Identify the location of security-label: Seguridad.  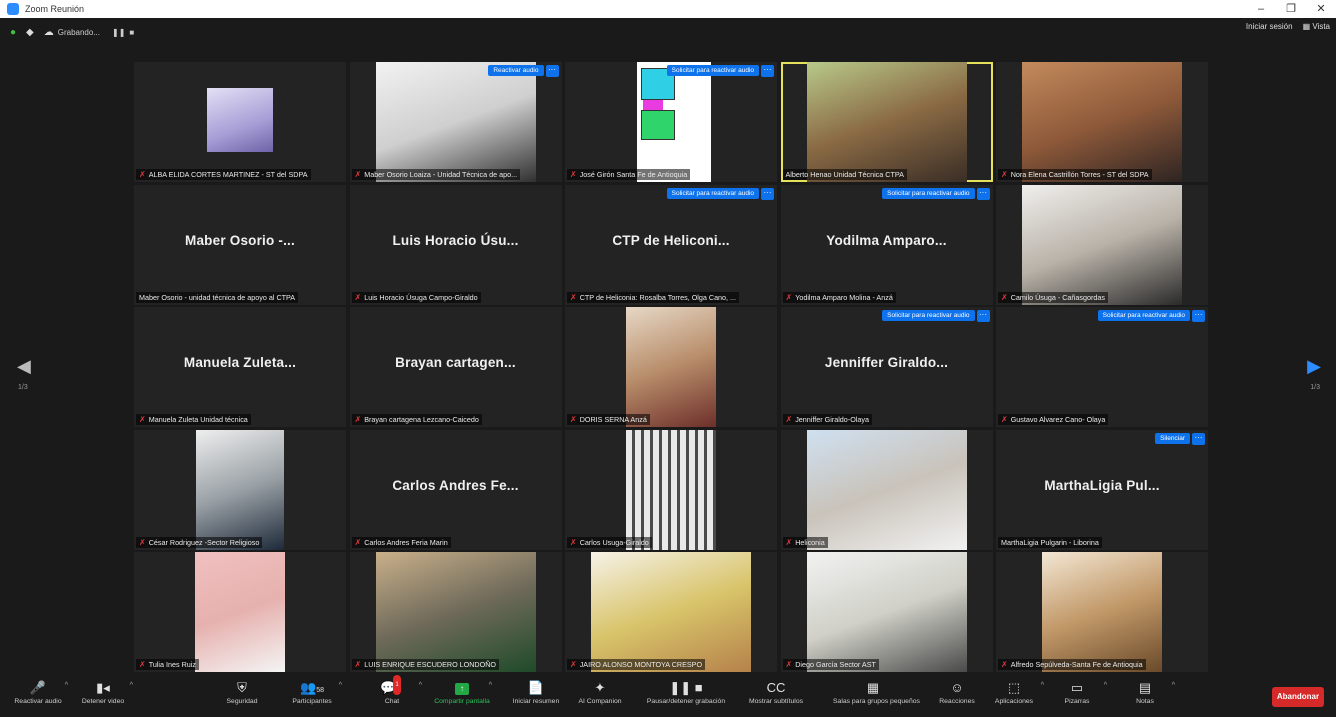
(242, 701).